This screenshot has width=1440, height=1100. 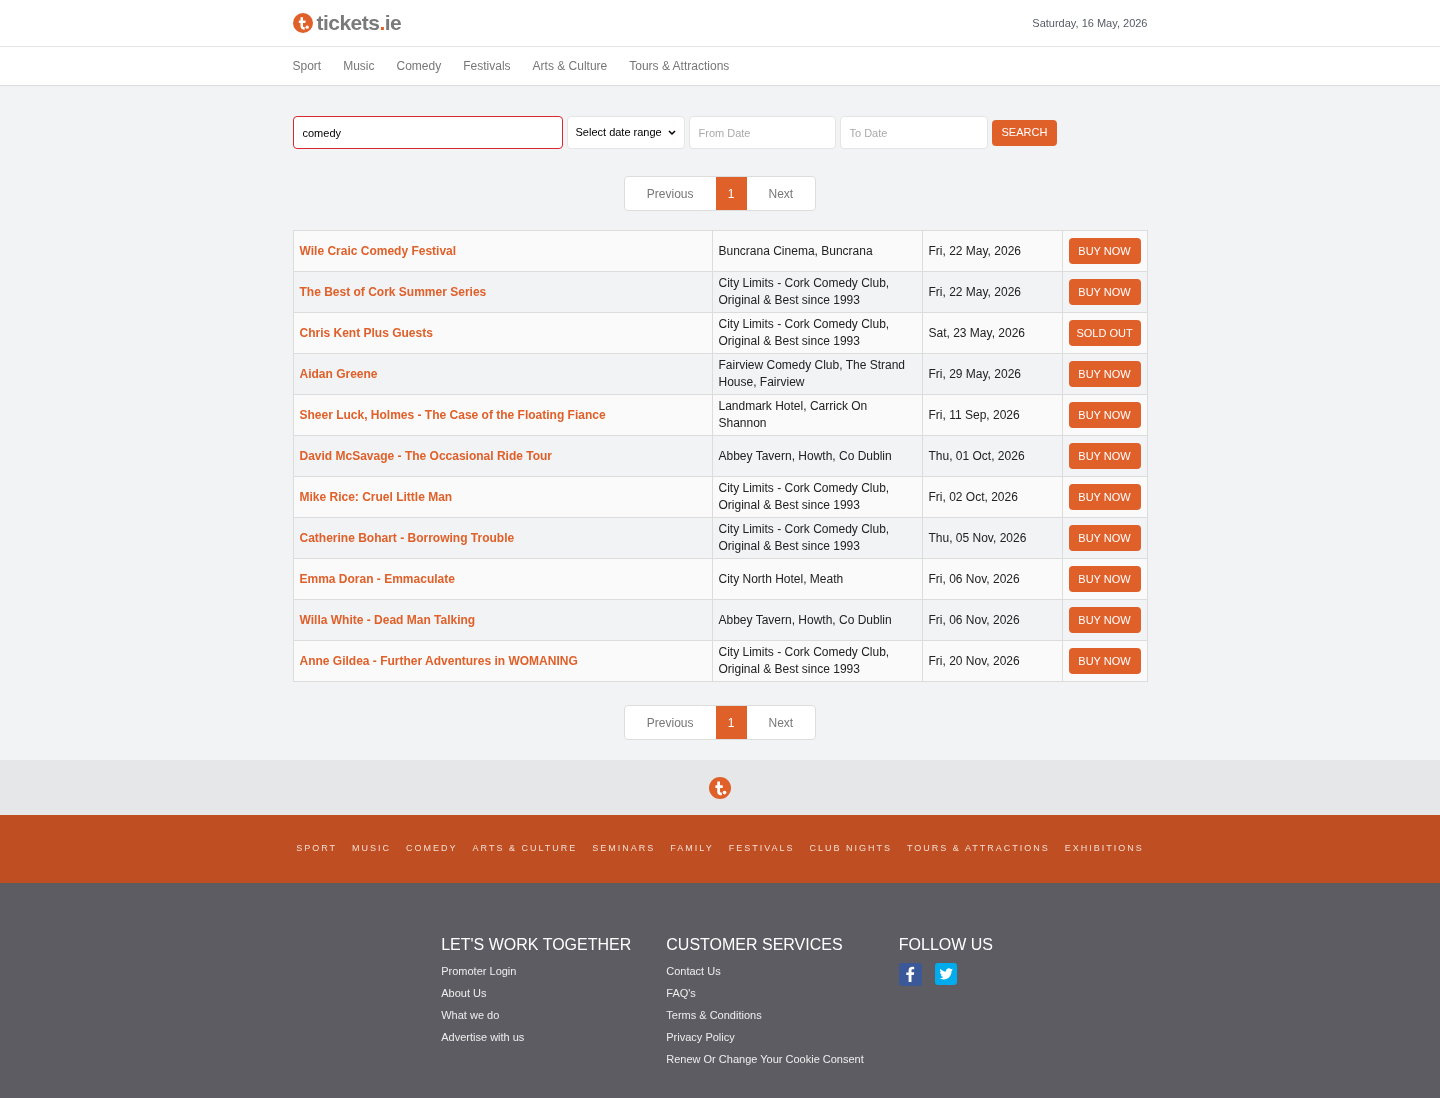 What do you see at coordinates (307, 66) in the screenshot?
I see `nav-link: Sport` at bounding box center [307, 66].